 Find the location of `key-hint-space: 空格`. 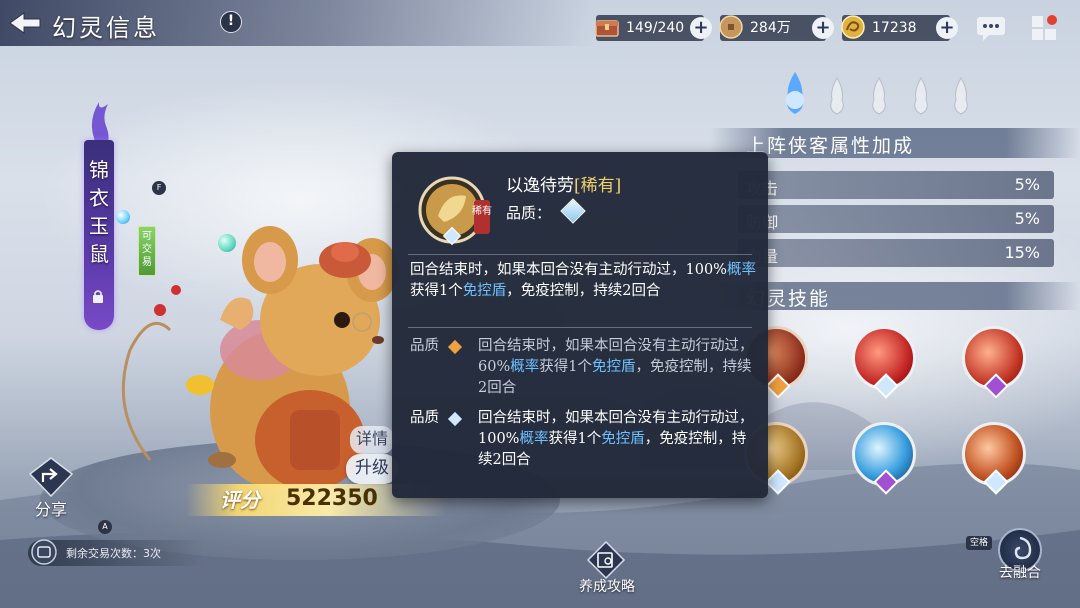

key-hint-space: 空格 is located at coordinates (979, 543).